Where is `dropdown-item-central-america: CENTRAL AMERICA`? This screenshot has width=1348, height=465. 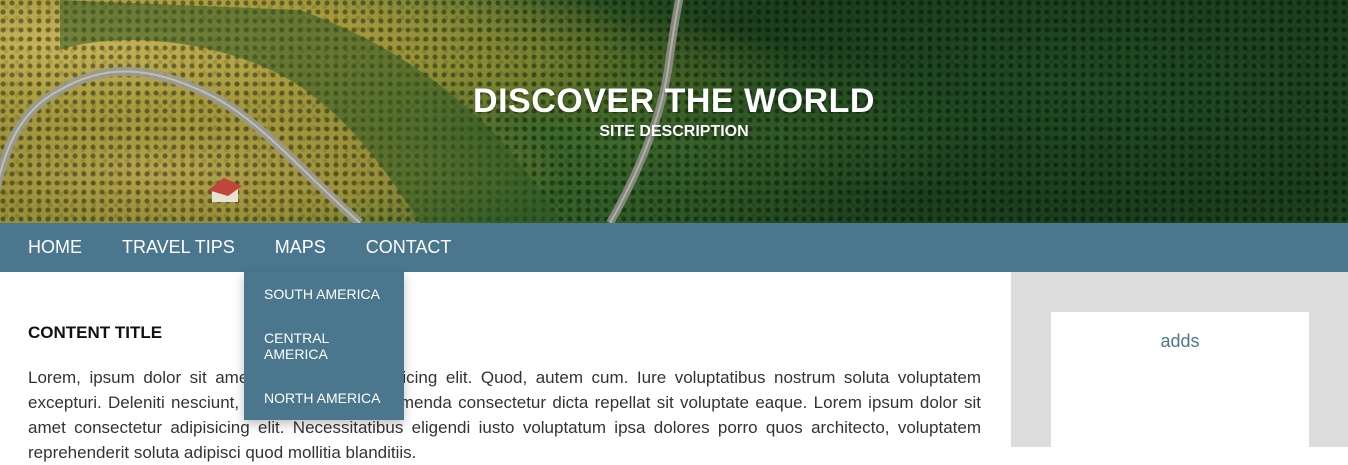 dropdown-item-central-america: CENTRAL AMERICA is located at coordinates (326, 346).